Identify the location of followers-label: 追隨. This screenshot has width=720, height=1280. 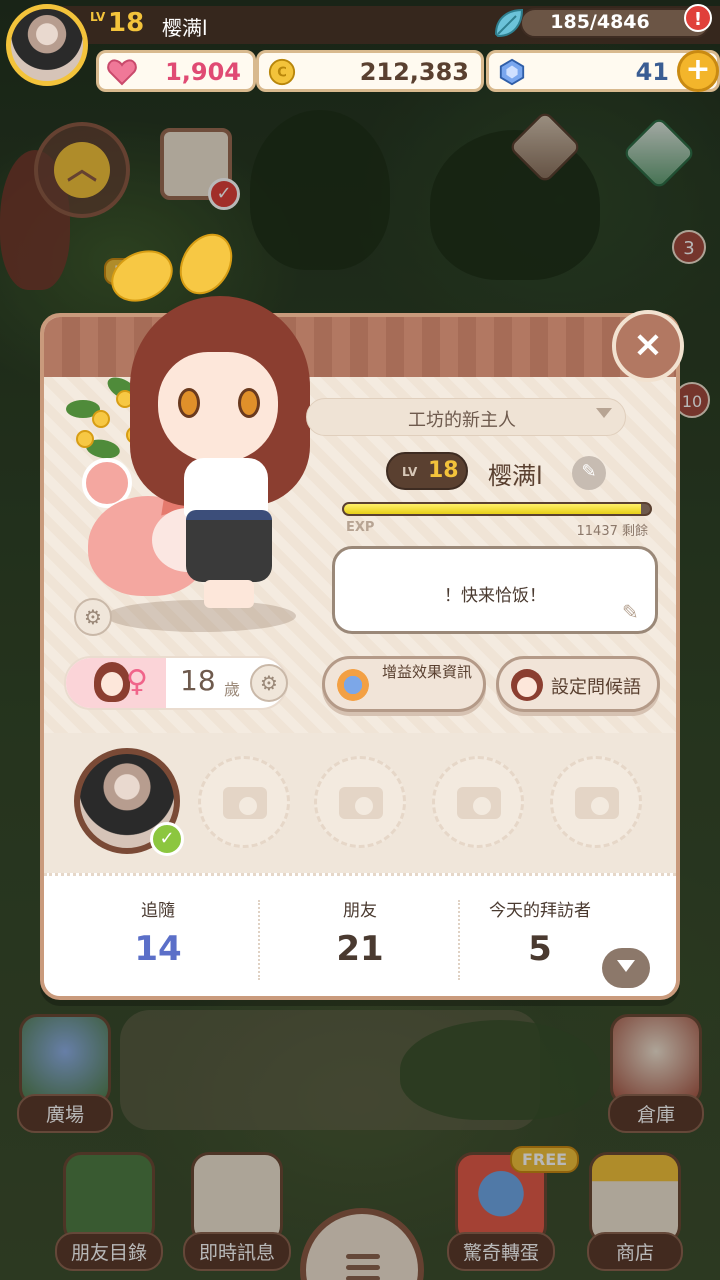
(158, 911).